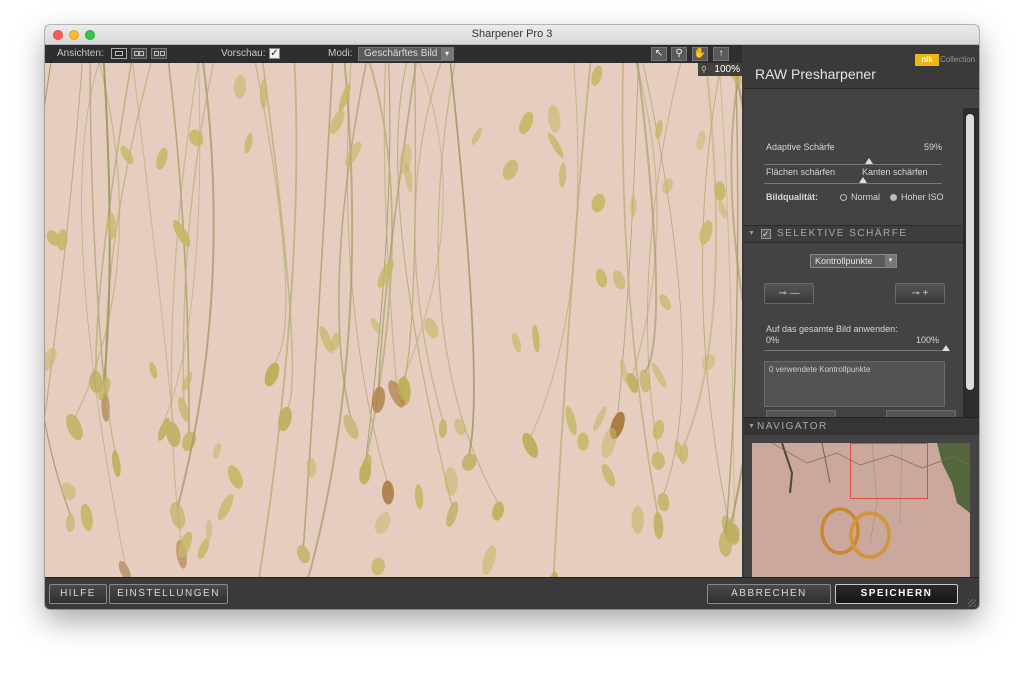 The image size is (1024, 674). Describe the element at coordinates (946, 348) in the screenshot. I see `apply-whole-image-thumb` at that location.